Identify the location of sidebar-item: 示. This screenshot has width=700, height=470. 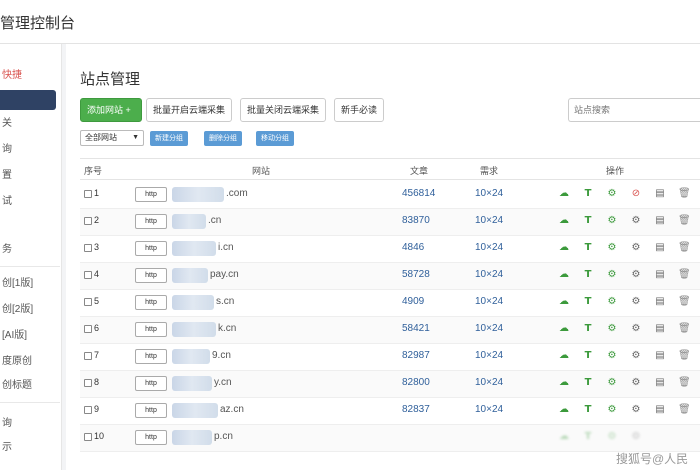
(31, 448).